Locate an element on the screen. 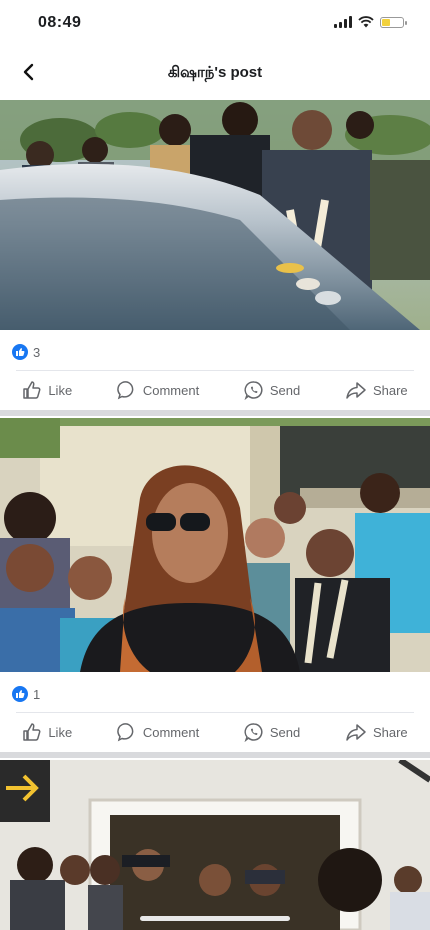 The width and height of the screenshot is (430, 930). reaction-summary-1: 3 is located at coordinates (26, 352).